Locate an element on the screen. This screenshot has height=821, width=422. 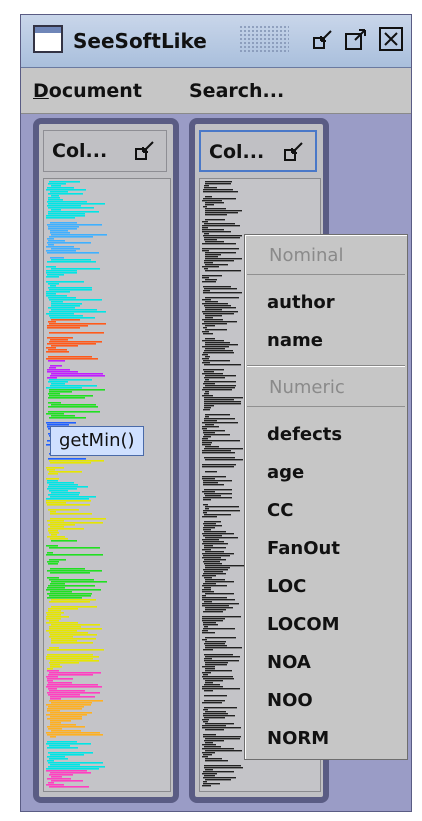
menu-item-author: author is located at coordinates (301, 303).